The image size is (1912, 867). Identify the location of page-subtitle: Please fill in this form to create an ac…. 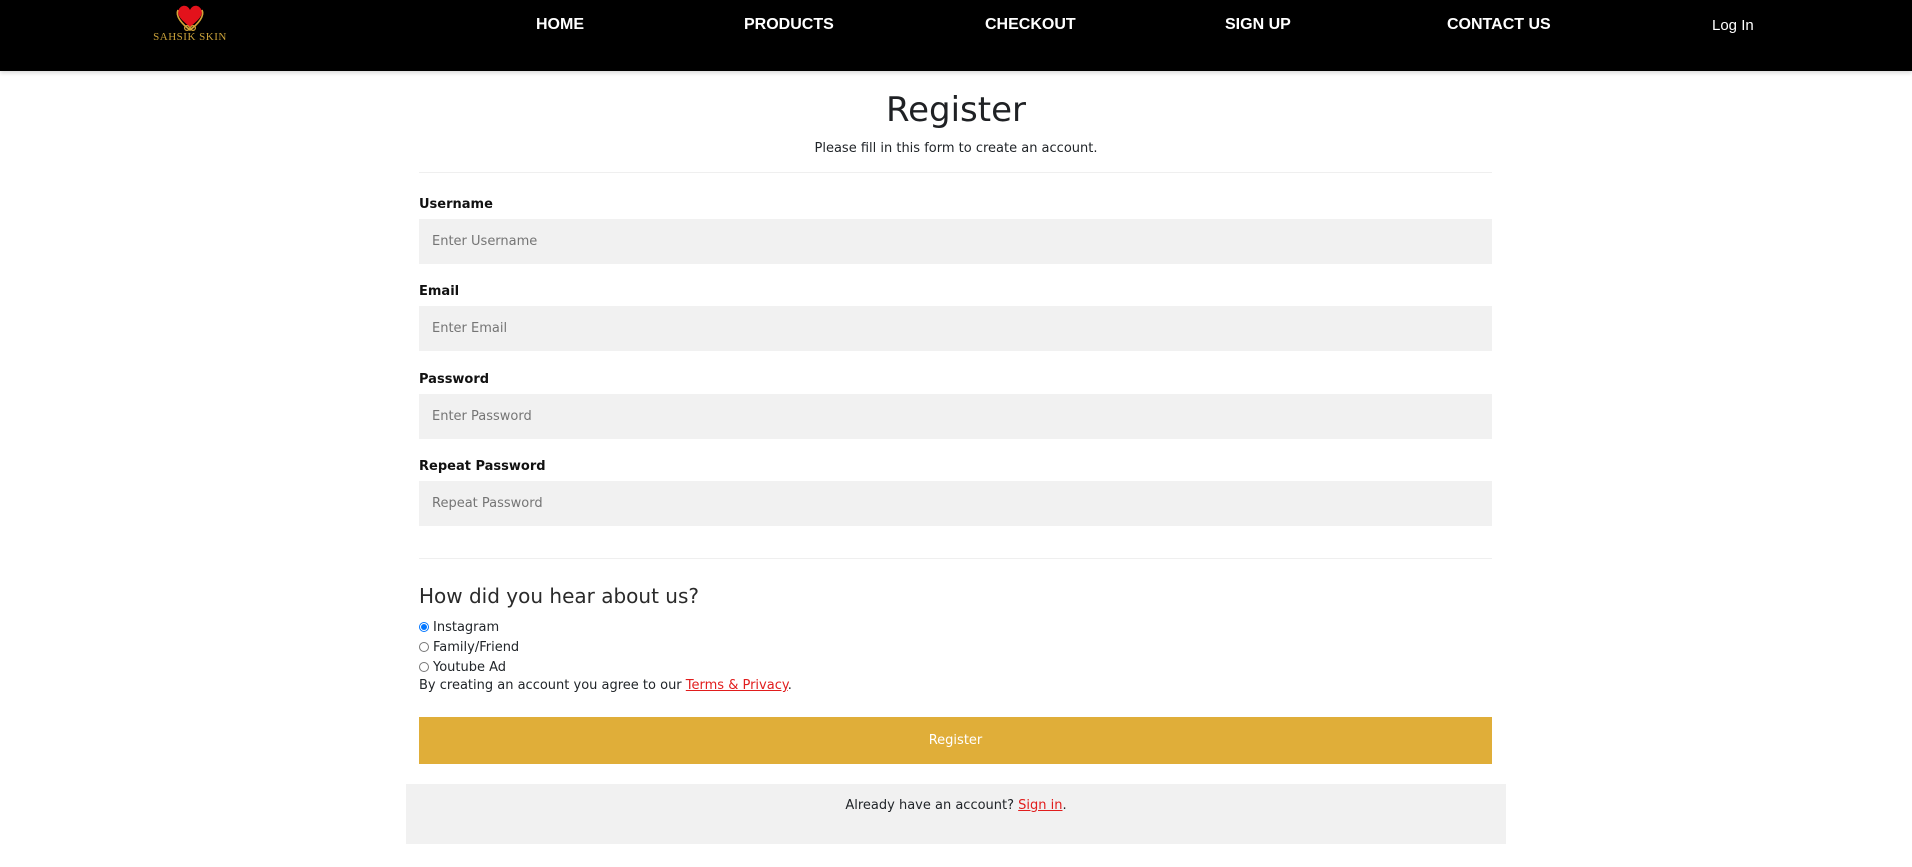
(956, 148).